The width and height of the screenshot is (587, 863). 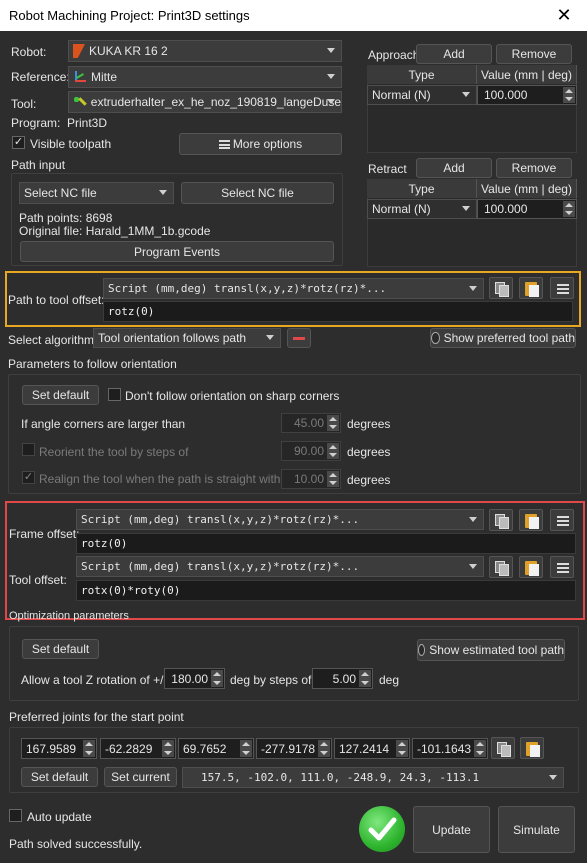 I want to click on nc-file-select: Select NC file, so click(x=96, y=193).